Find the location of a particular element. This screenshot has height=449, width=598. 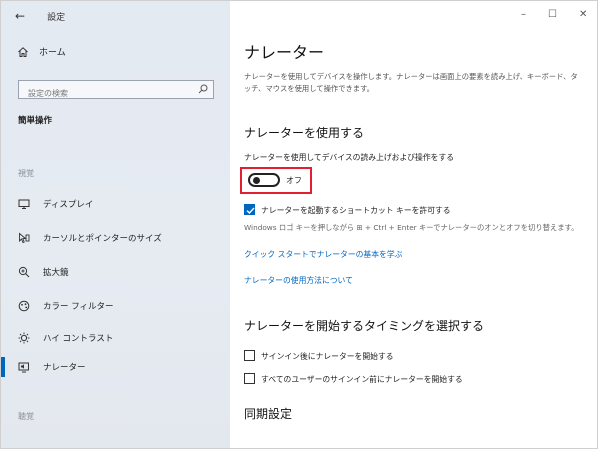

active-indicator is located at coordinates (3, 367).